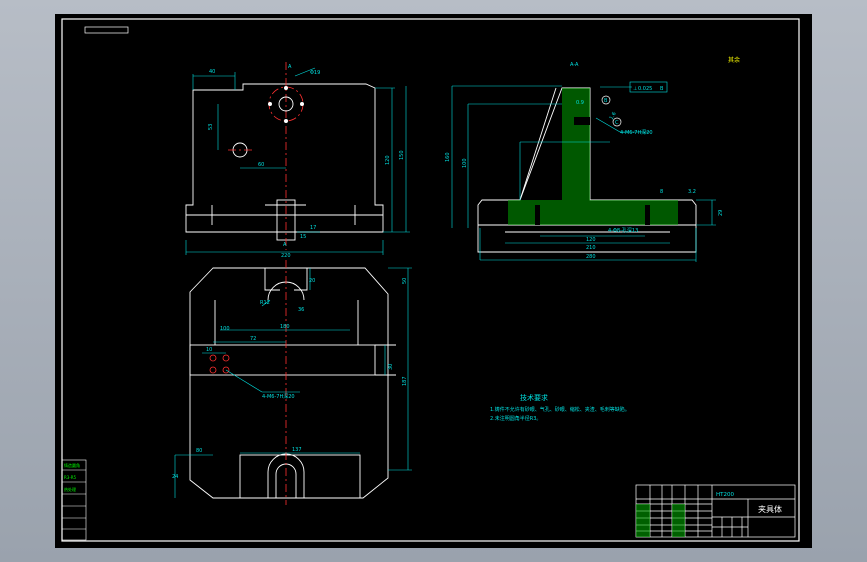 Image resolution: width=867 pixels, height=562 pixels. Describe the element at coordinates (692, 192) in the screenshot. I see `sec-rough-3.2: 3.2` at that location.